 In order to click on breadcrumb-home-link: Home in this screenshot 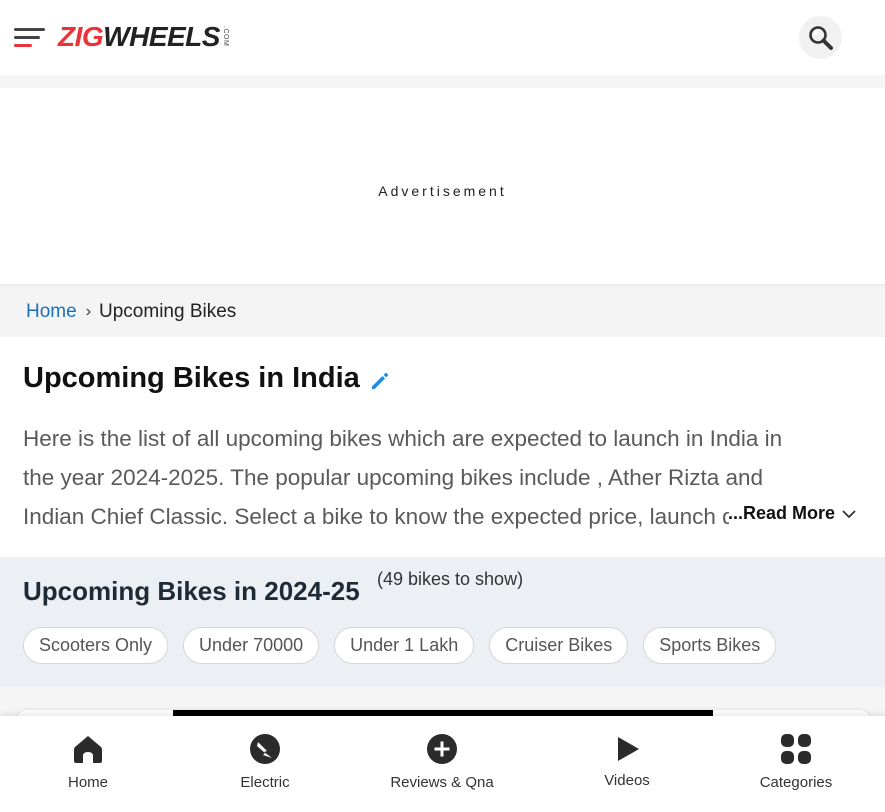, I will do `click(51, 312)`.